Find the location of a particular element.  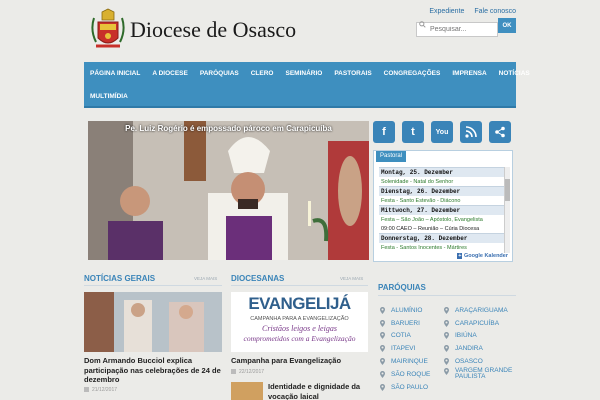

banner-title: EVANGELIJÁ is located at coordinates (299, 303).